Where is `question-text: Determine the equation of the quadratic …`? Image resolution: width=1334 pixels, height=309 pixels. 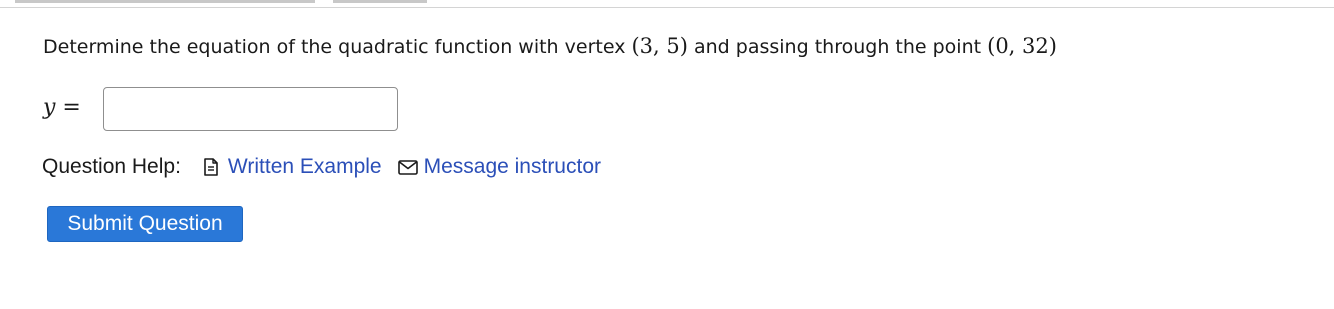 question-text: Determine the equation of the quadratic … is located at coordinates (550, 46).